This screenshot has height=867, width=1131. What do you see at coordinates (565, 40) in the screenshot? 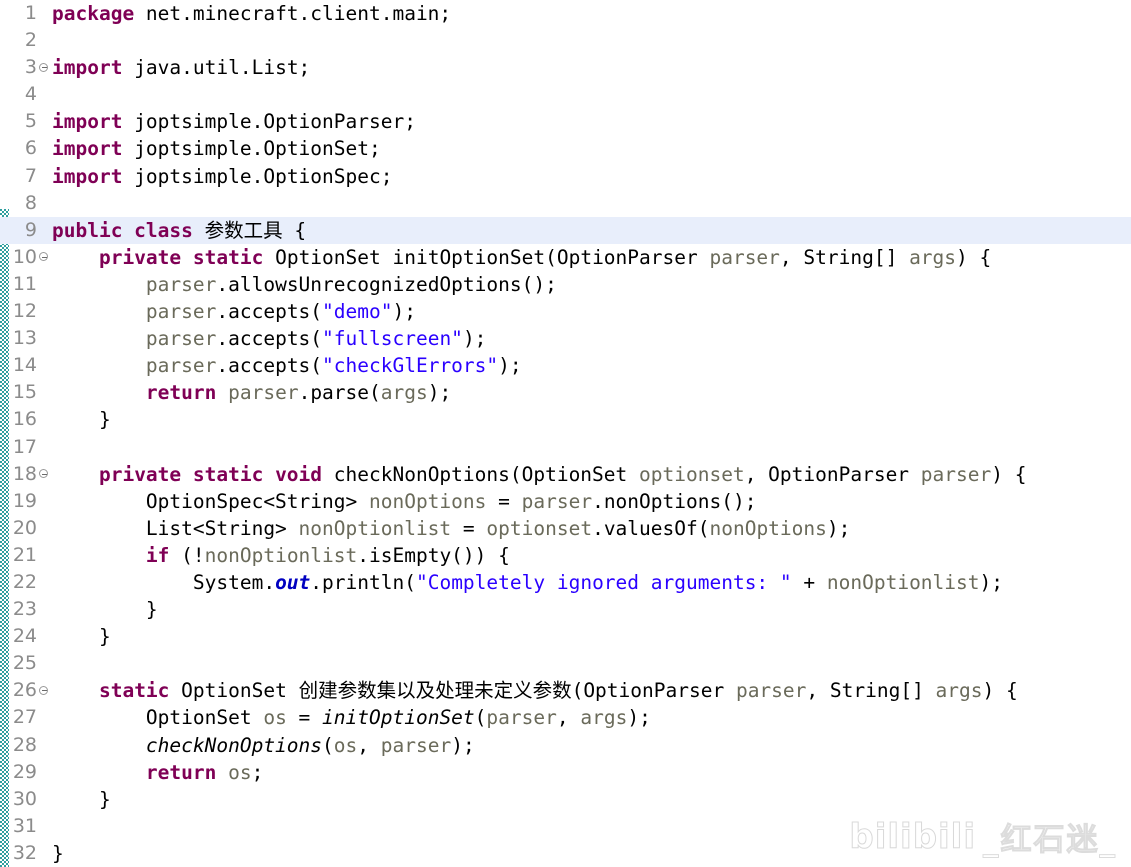
I see `code-line: 2` at bounding box center [565, 40].